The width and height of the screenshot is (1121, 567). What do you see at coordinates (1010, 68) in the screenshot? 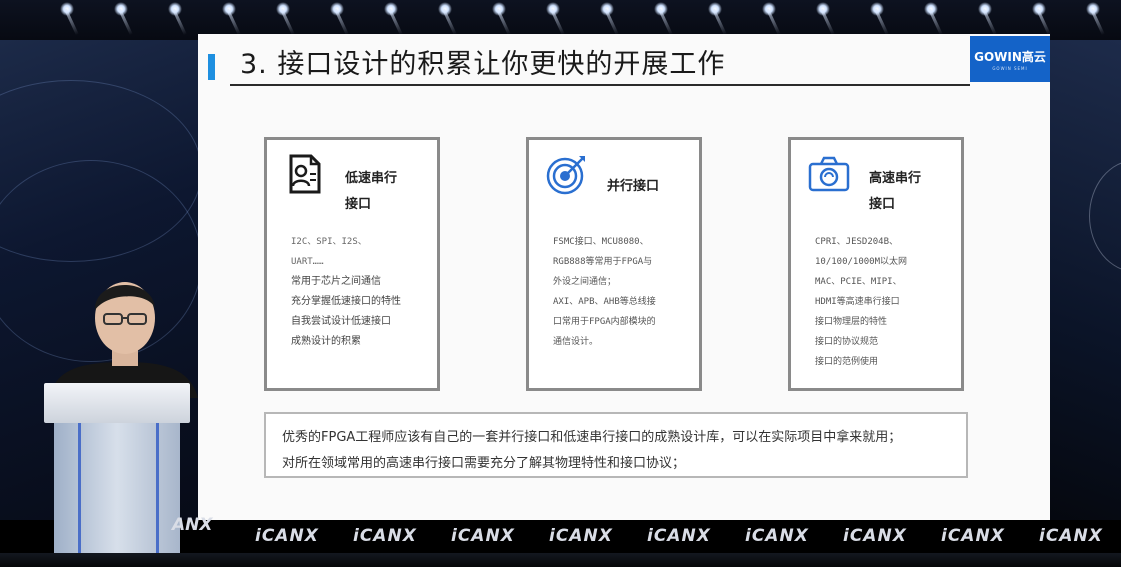
I see `logo-subtext: GOWIN SEMI` at bounding box center [1010, 68].